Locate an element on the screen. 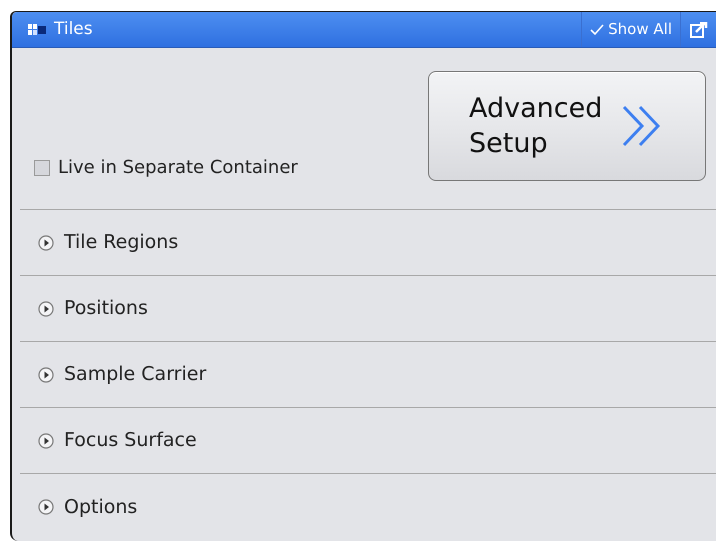  undock-icon is located at coordinates (699, 30).